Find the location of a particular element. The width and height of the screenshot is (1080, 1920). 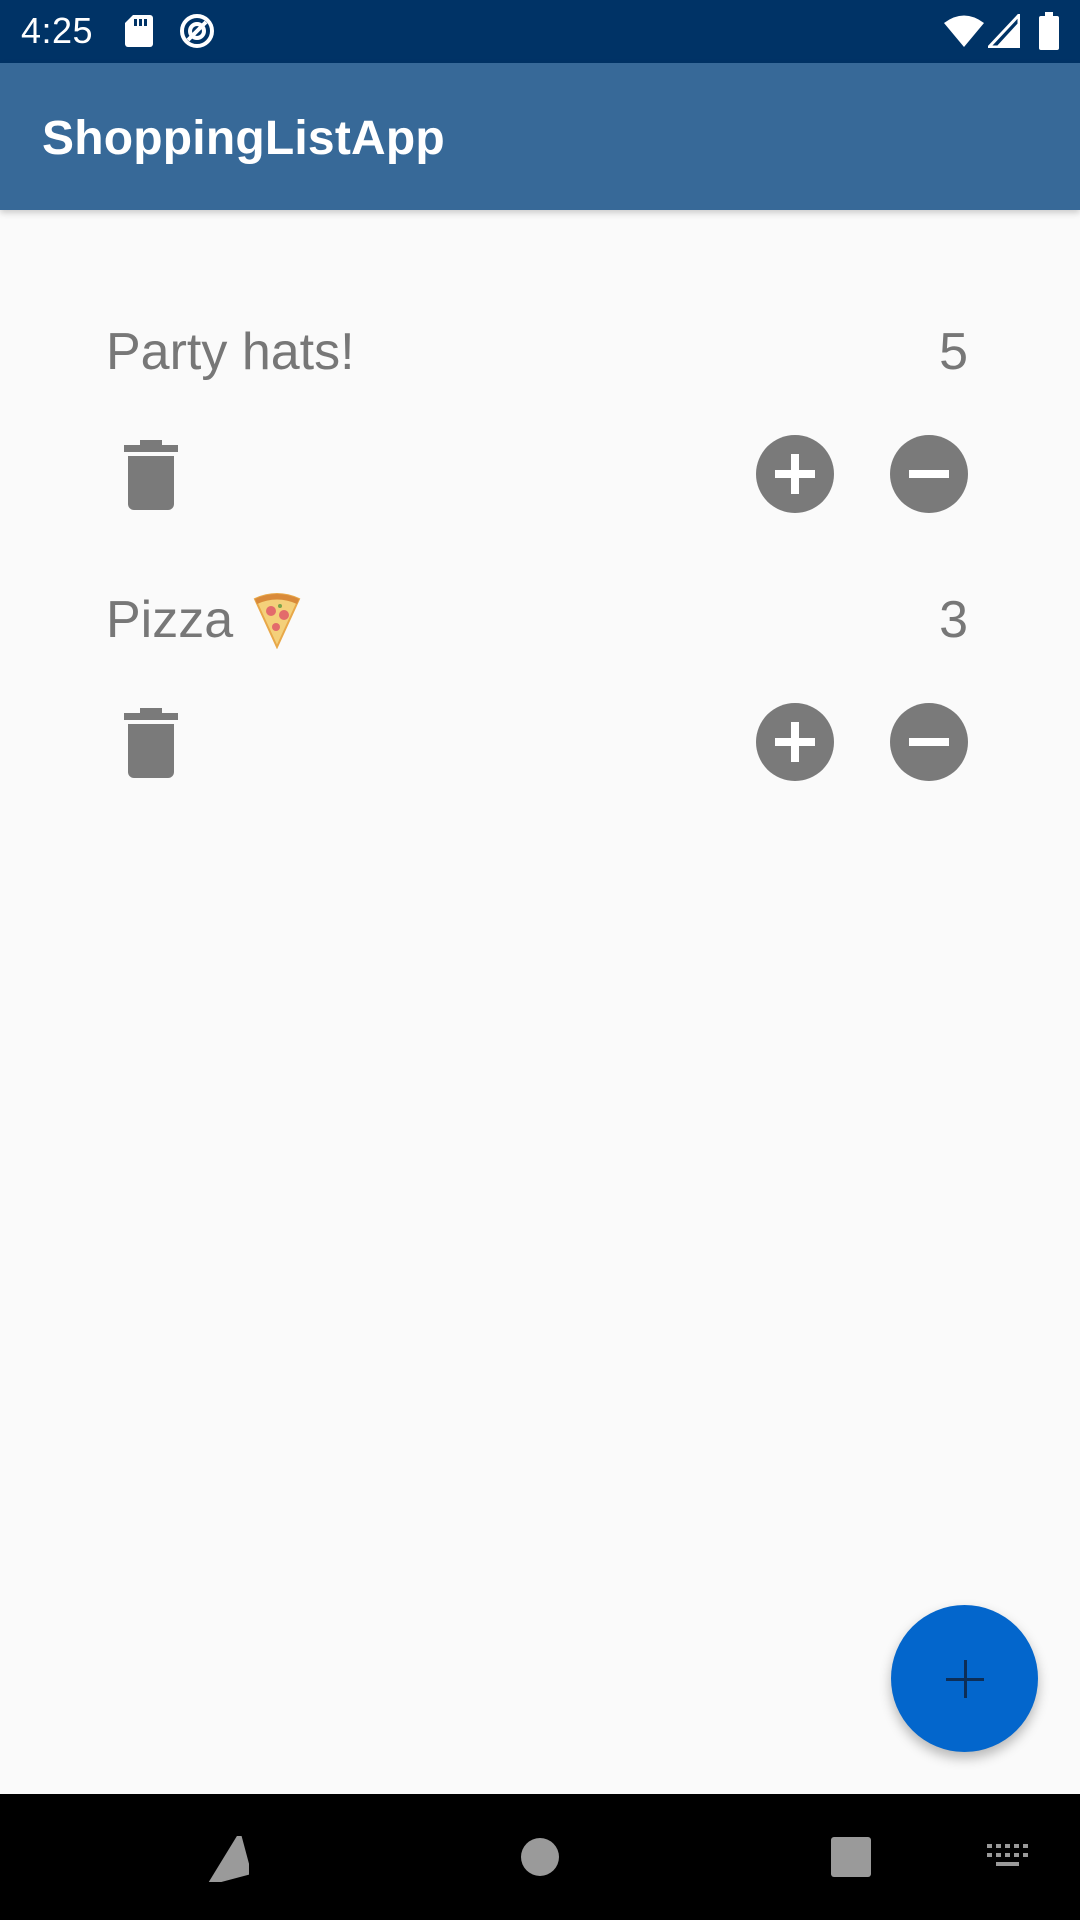

item-name: Pizza is located at coordinates (205, 620).